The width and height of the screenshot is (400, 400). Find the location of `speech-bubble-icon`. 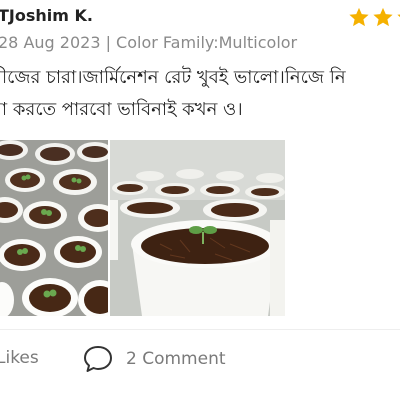

speech-bubble-icon is located at coordinates (98, 359).